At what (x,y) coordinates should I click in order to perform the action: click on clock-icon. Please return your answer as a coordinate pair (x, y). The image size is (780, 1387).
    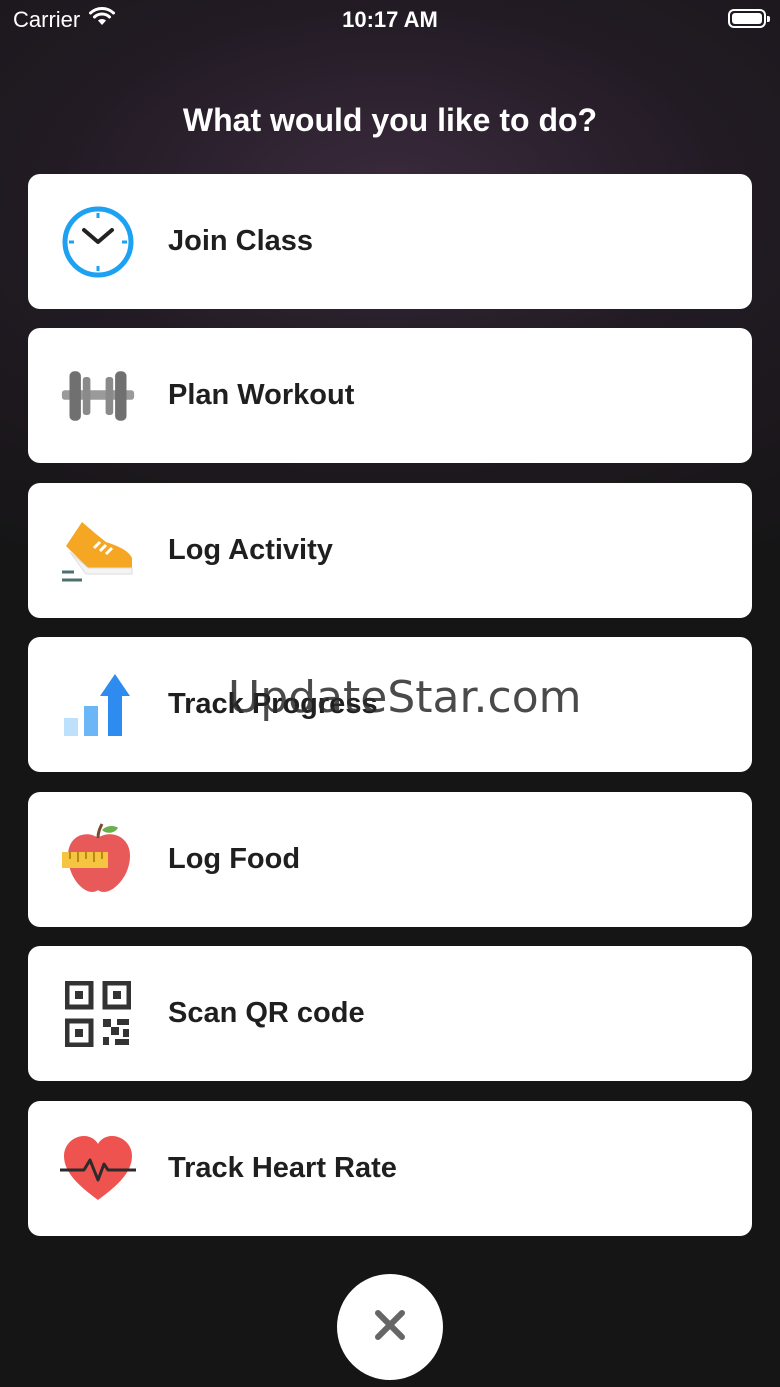
    Looking at the image, I should click on (98, 242).